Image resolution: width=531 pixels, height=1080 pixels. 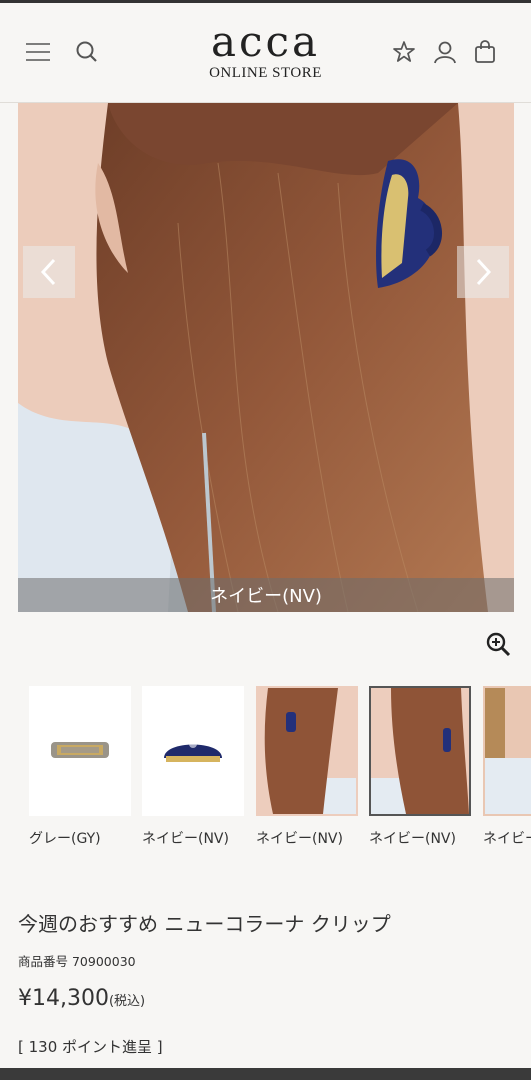 I want to click on chevron-left-icon, so click(x=48, y=272).